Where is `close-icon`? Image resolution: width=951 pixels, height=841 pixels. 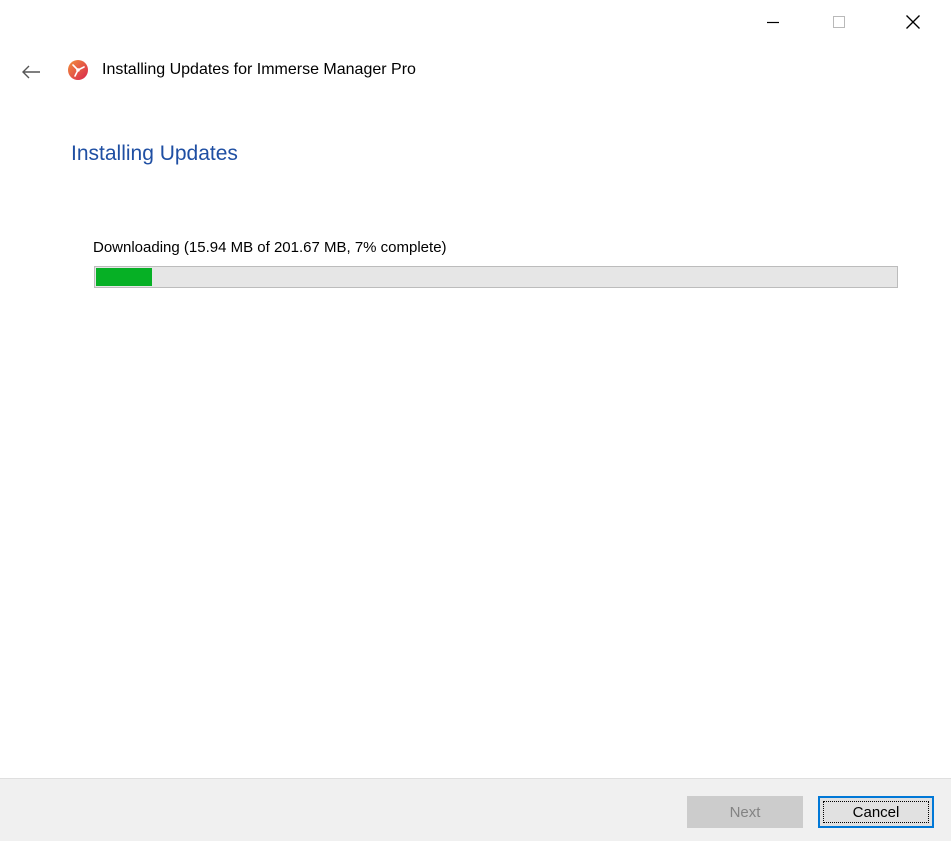 close-icon is located at coordinates (913, 22).